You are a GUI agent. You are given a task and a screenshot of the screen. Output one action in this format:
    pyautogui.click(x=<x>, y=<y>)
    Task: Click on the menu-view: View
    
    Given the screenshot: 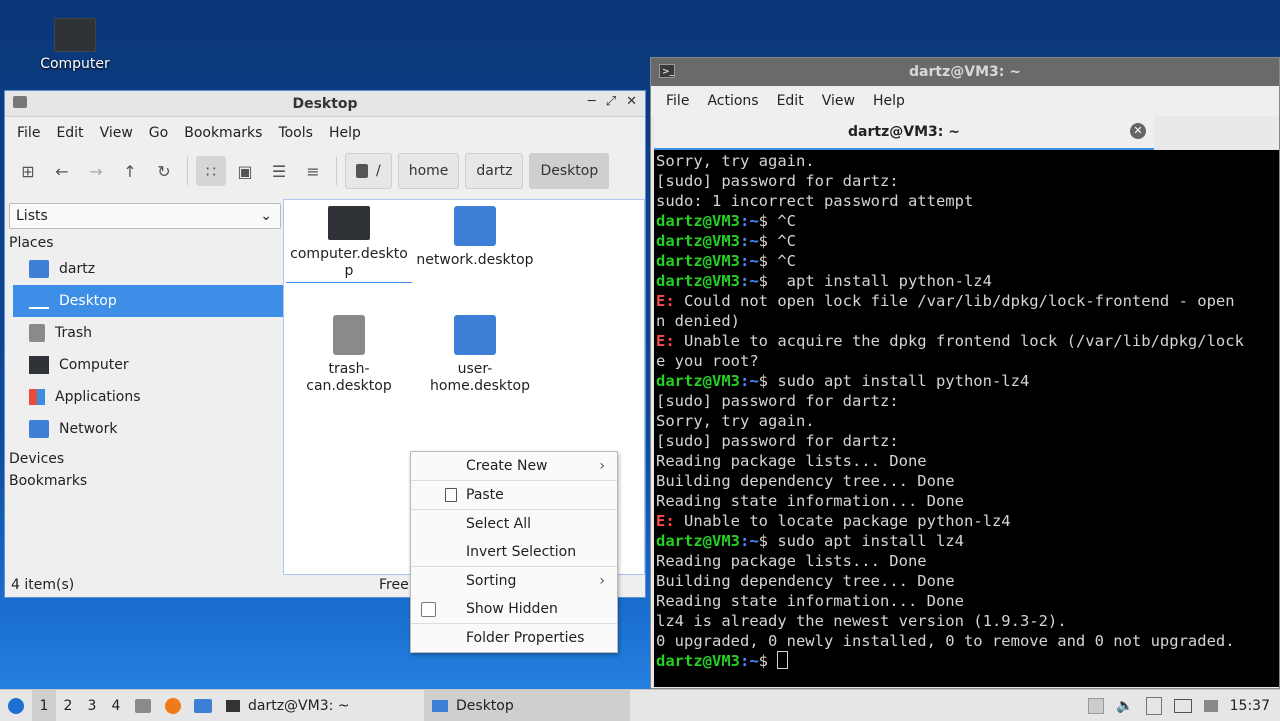 What is the action you would take?
    pyautogui.click(x=116, y=133)
    